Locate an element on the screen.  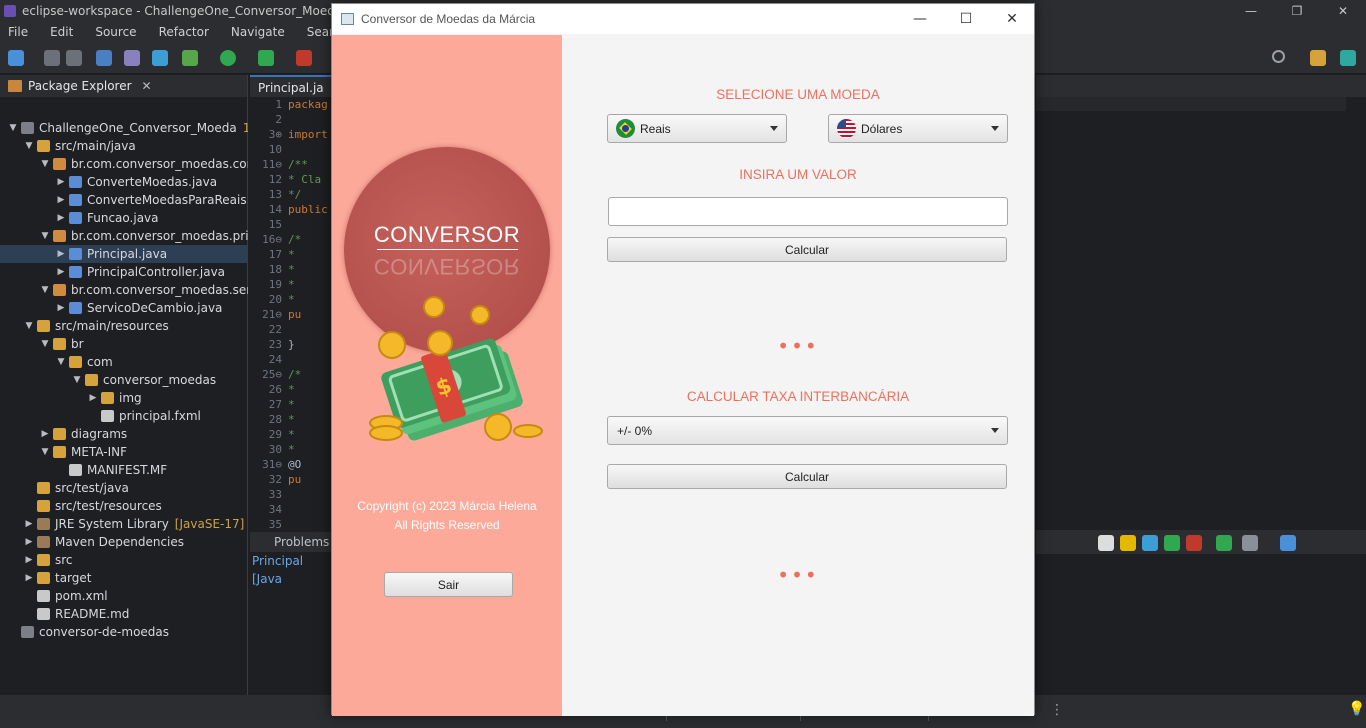
problems-entry: Principal [Java is located at coordinates (291, 570).